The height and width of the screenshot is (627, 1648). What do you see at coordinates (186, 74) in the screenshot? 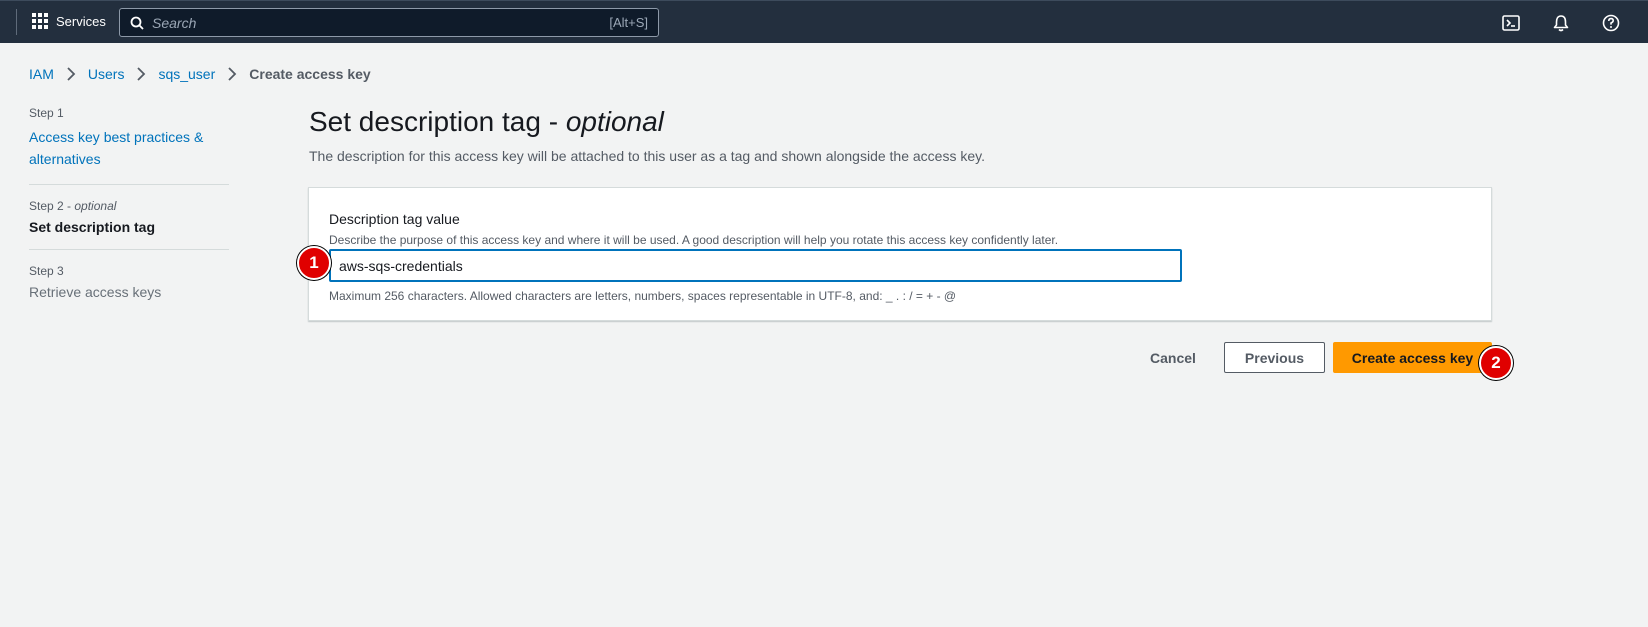
I see `breadcrumb-sqs-user: sqs_user` at bounding box center [186, 74].